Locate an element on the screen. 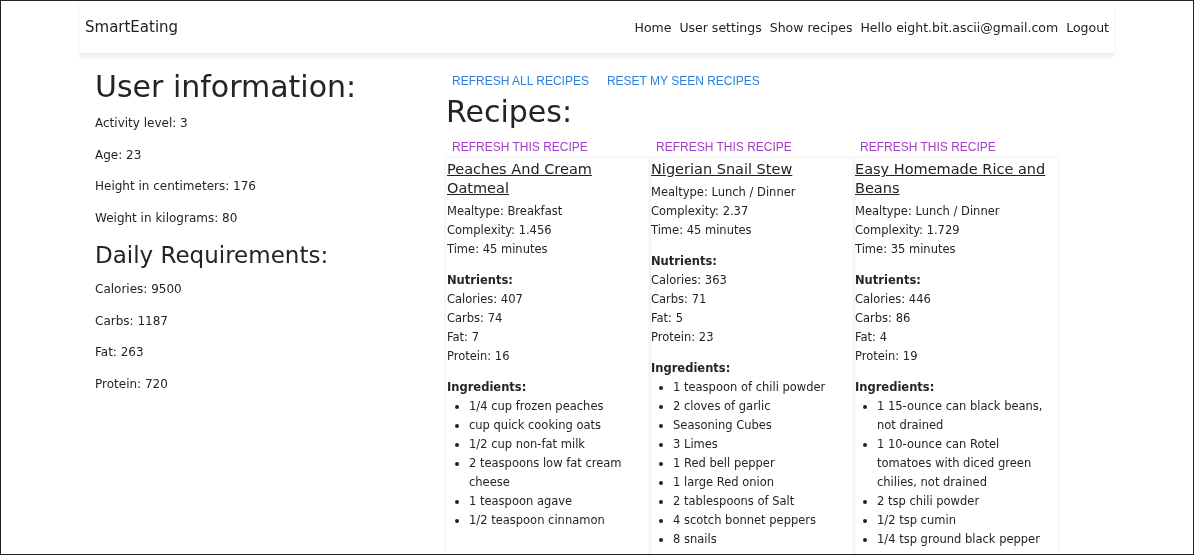 Image resolution: width=1194 pixels, height=555 pixels. recipe-detail: Complexity: 1.729 is located at coordinates (908, 230).